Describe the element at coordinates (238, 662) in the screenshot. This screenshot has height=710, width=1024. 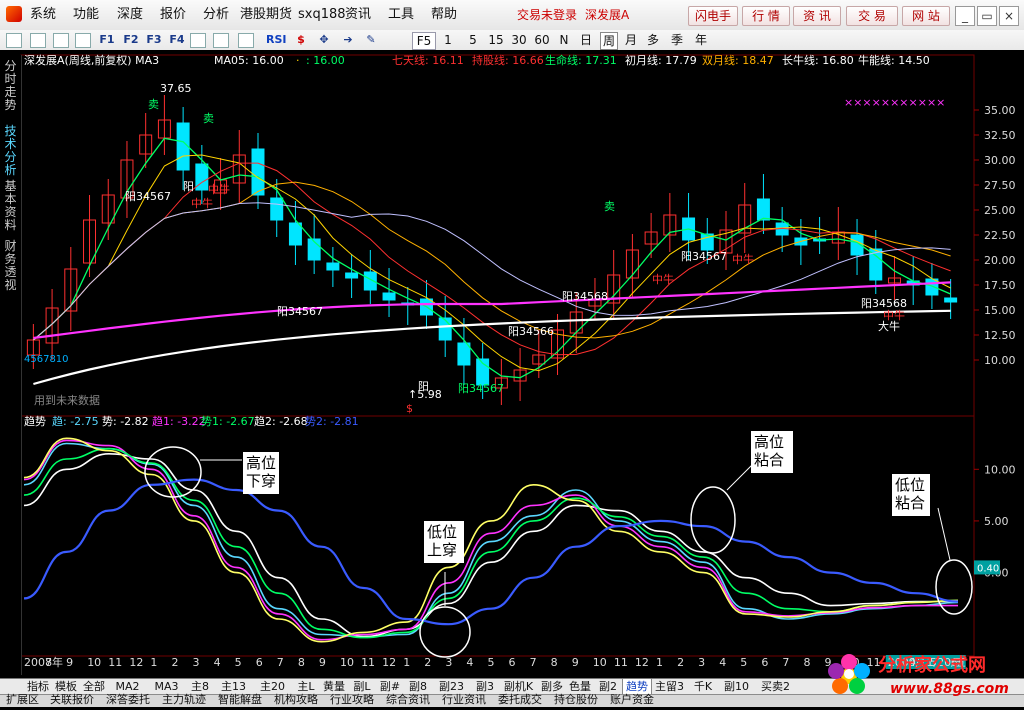
I see `time-axis-label: 5` at that location.